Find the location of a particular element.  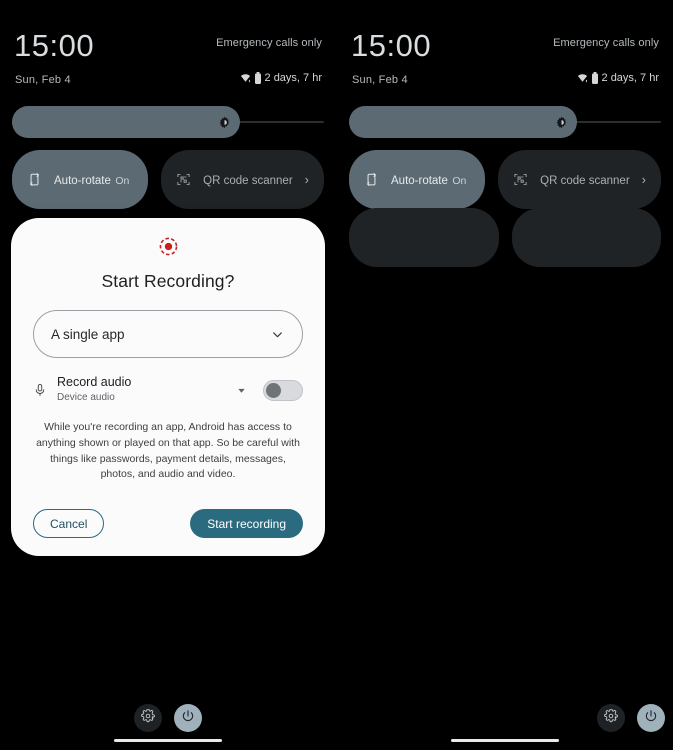

chevron-down-icon is located at coordinates (277, 334).